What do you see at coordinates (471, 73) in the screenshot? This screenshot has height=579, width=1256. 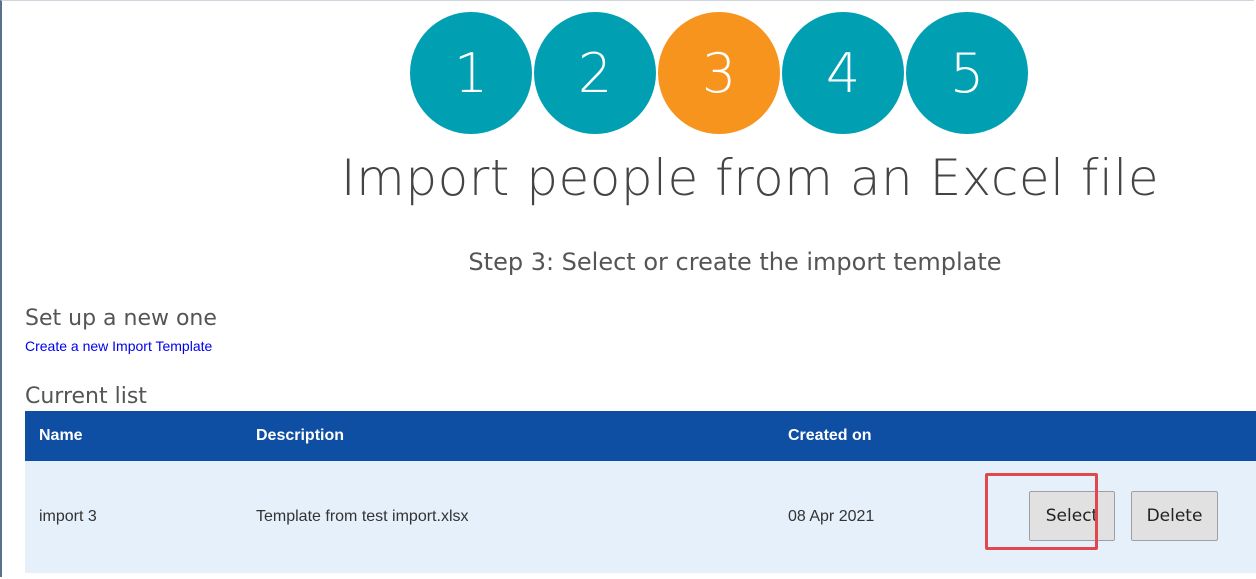 I see `step-1: 1` at bounding box center [471, 73].